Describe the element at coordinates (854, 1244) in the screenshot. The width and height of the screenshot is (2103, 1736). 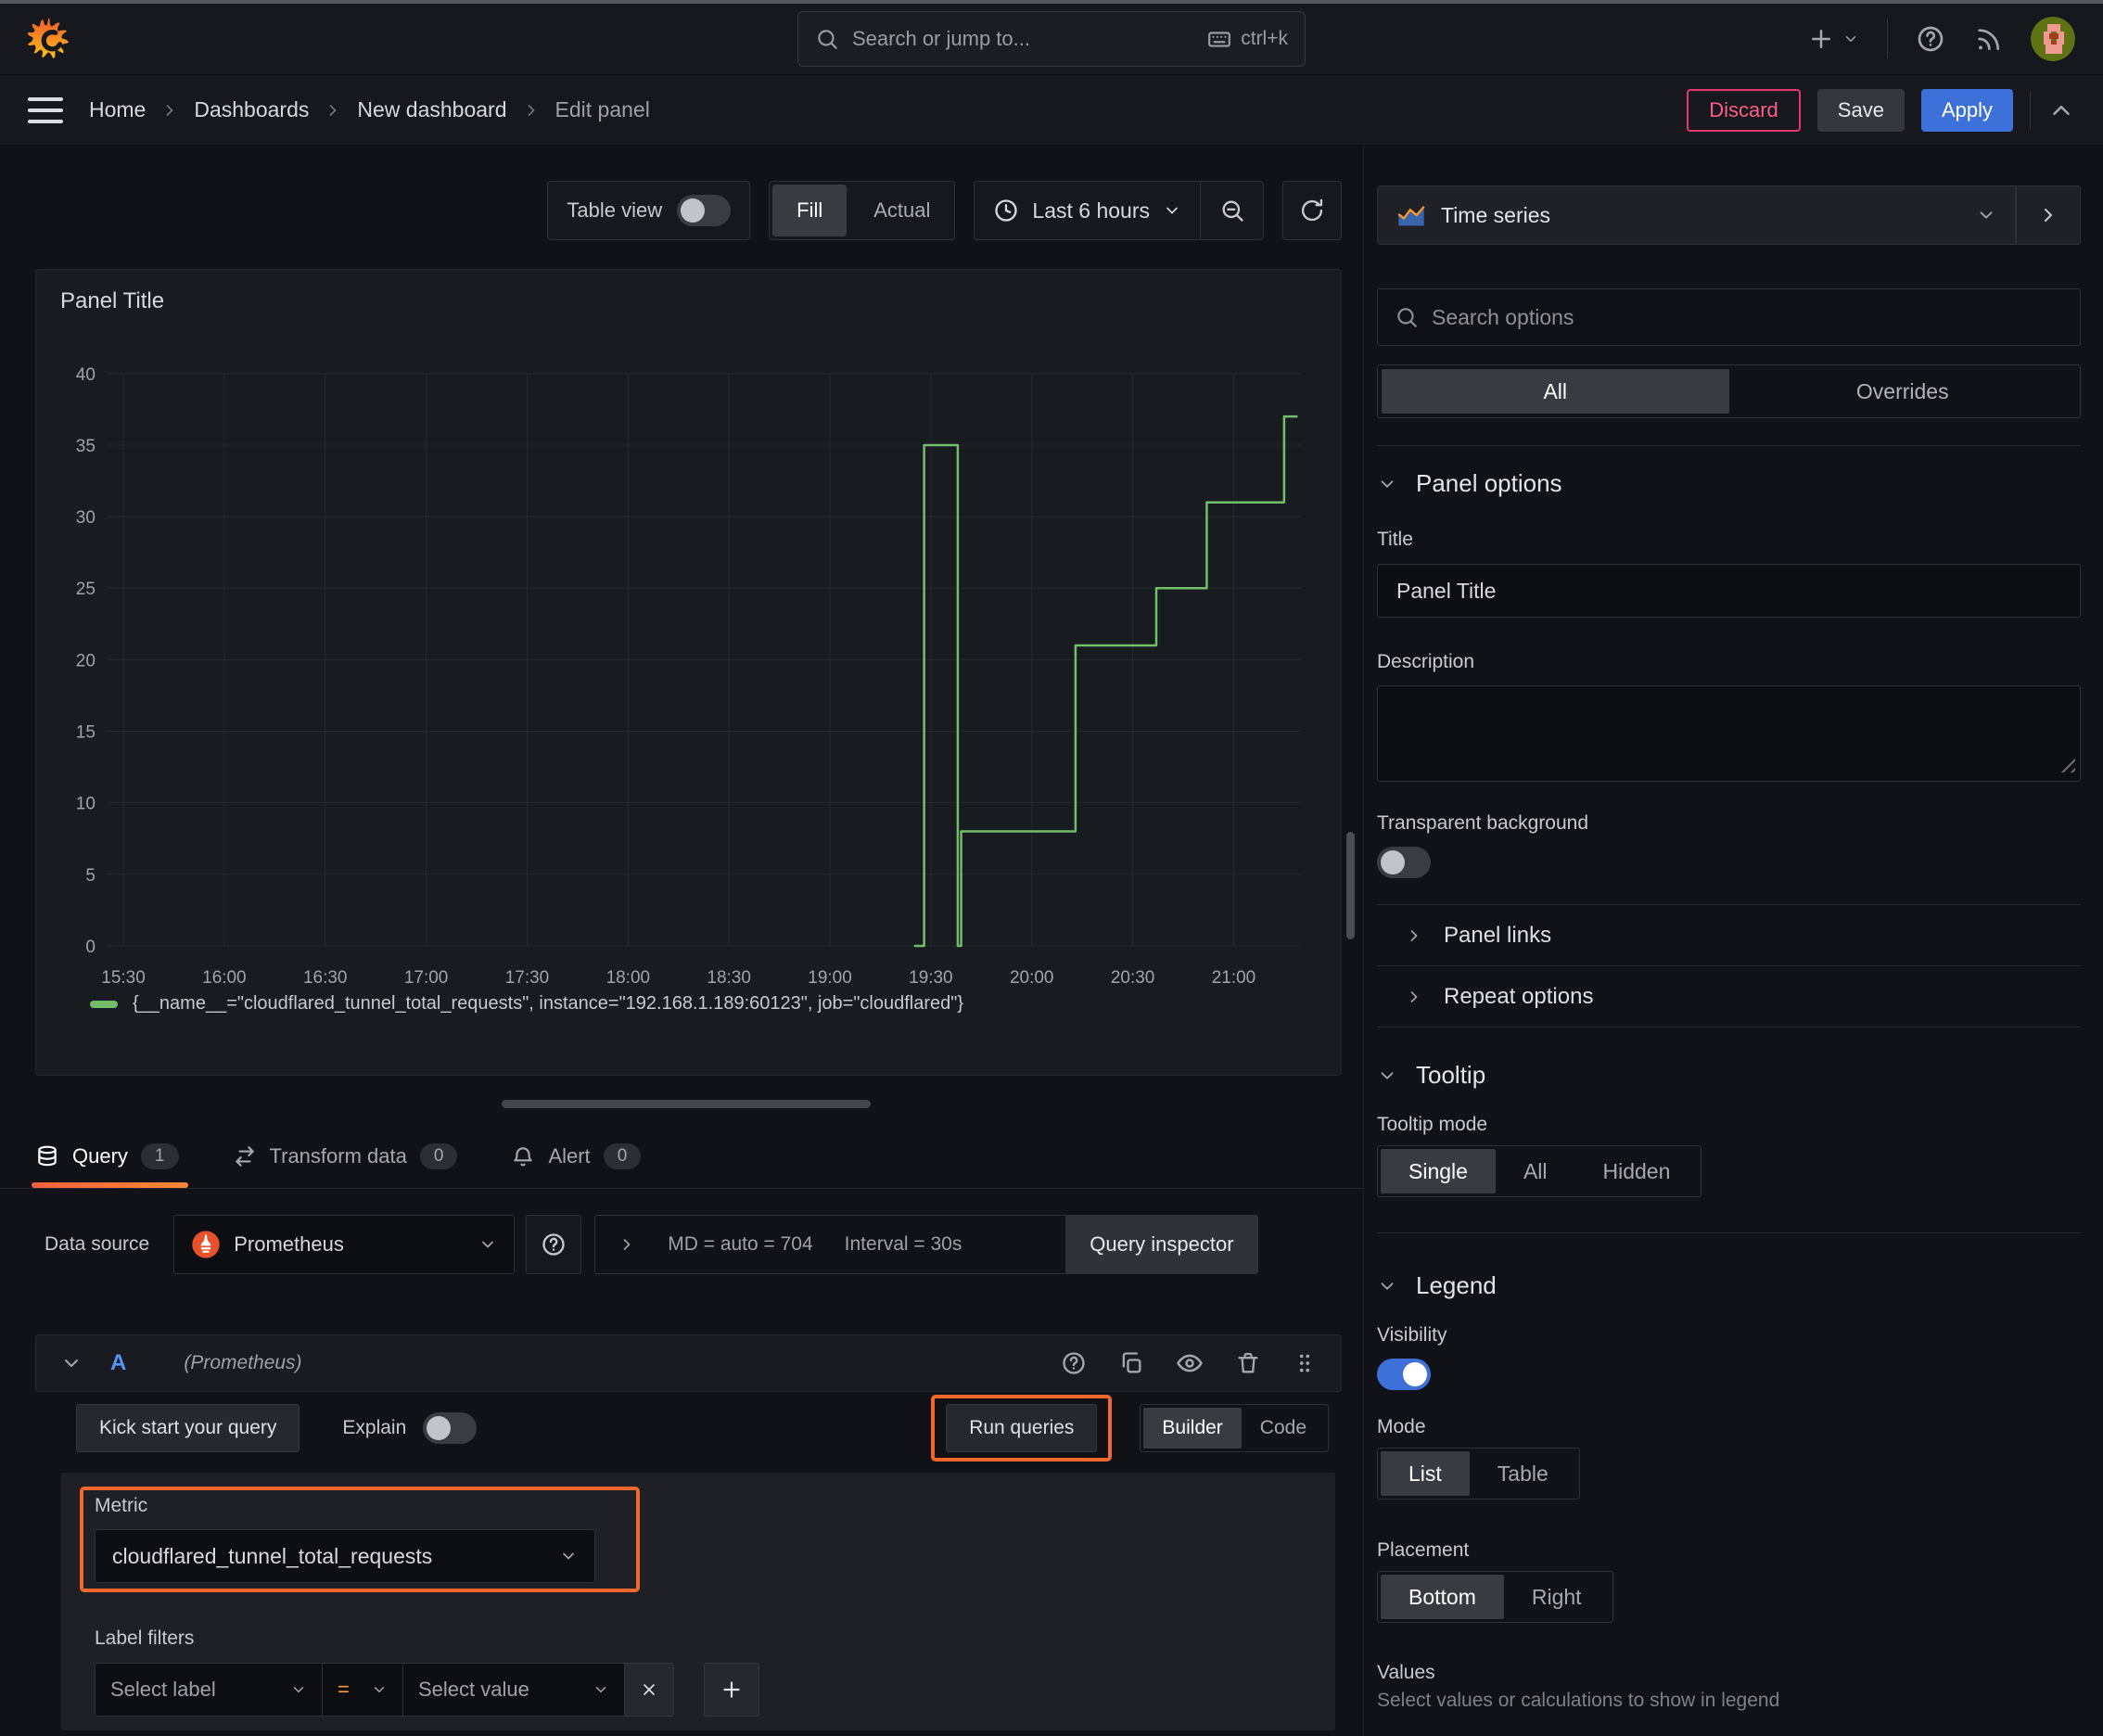
I see `query-options-bar: MD = auto = 704 Interval = 30s` at that location.